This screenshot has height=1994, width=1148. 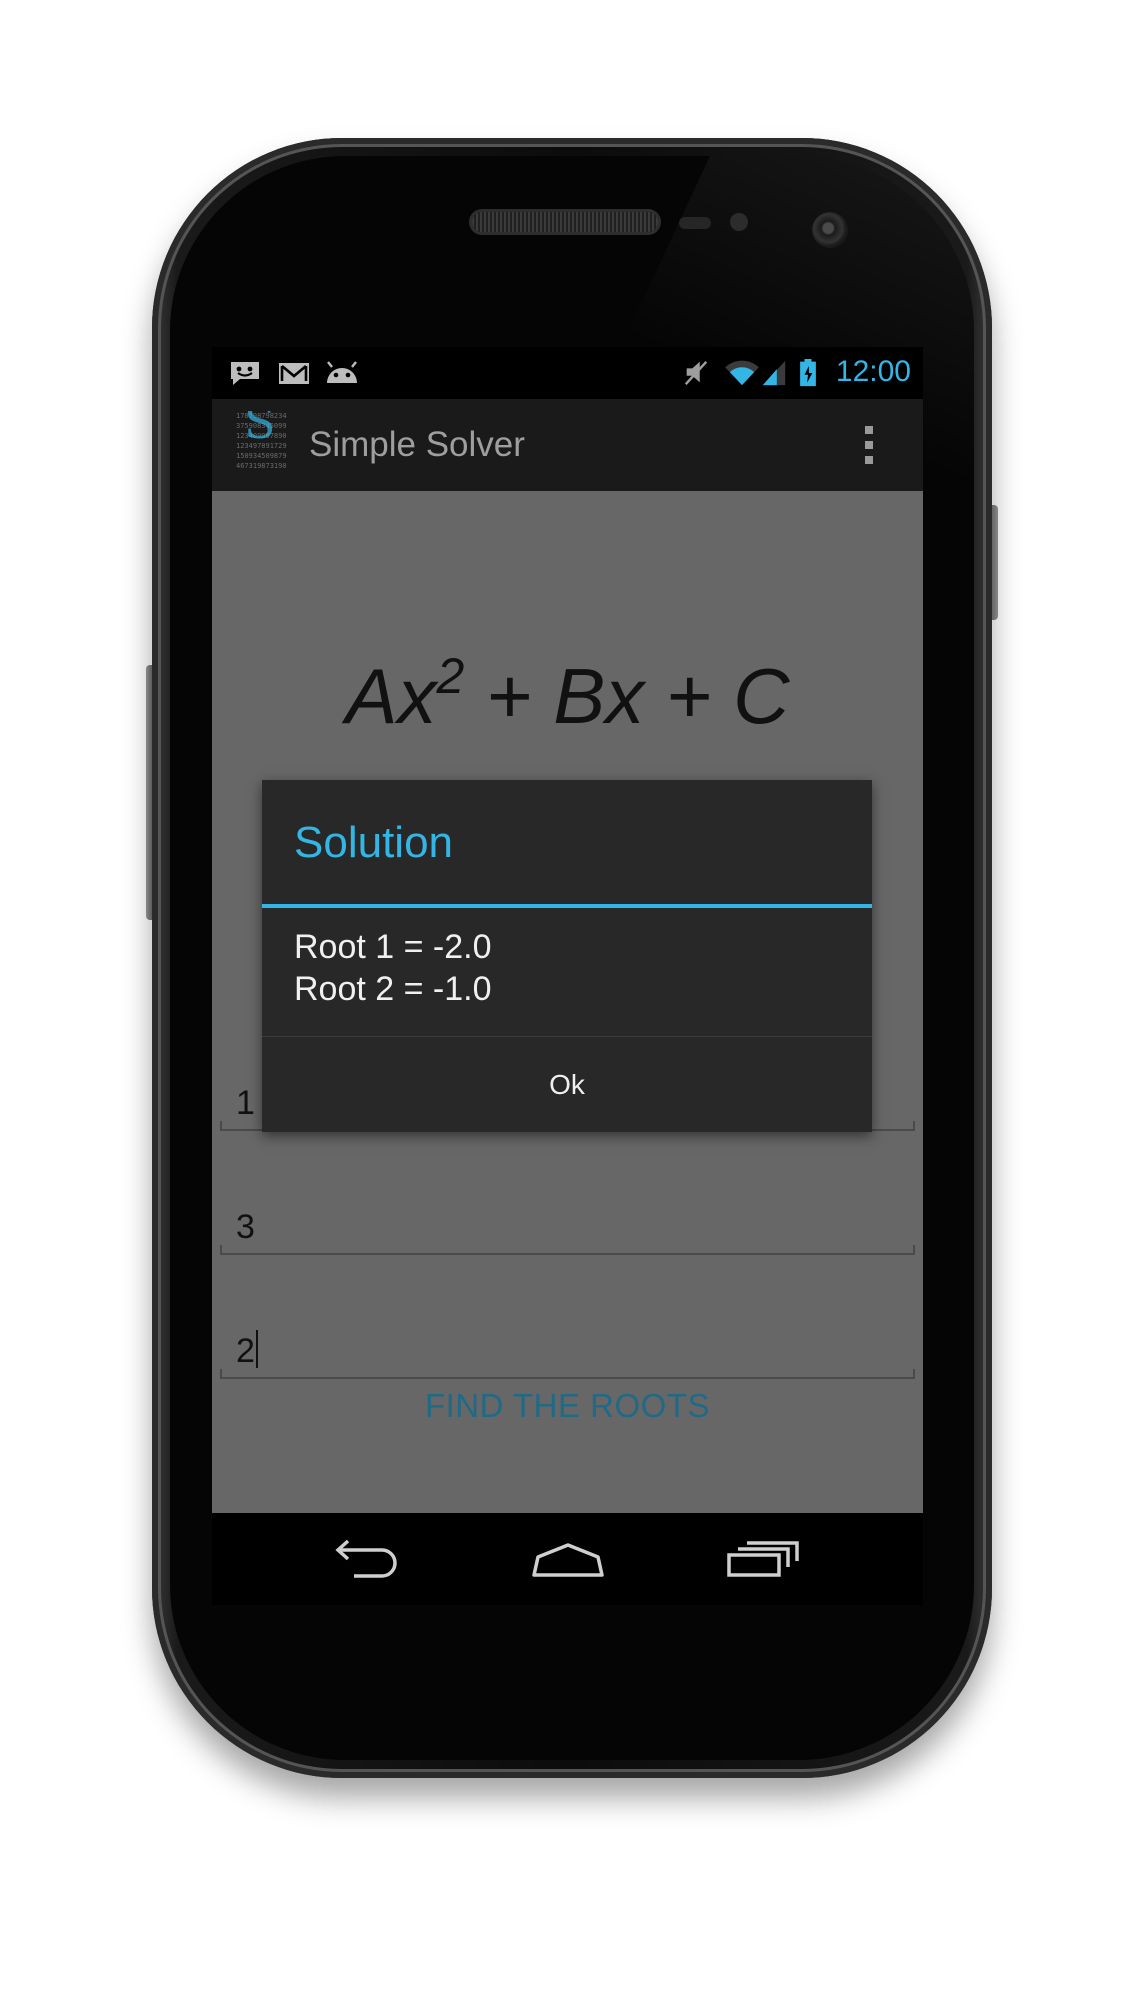 I want to click on logo-digits-row: 150934509879, so click(x=261, y=456).